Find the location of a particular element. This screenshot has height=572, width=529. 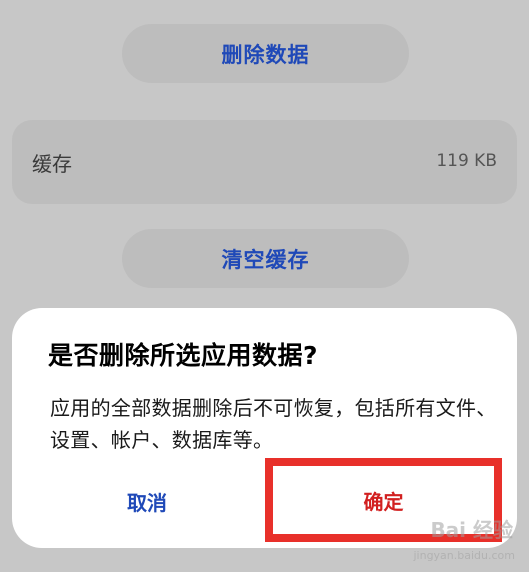

cancel-label: 取消 is located at coordinates (147, 502).